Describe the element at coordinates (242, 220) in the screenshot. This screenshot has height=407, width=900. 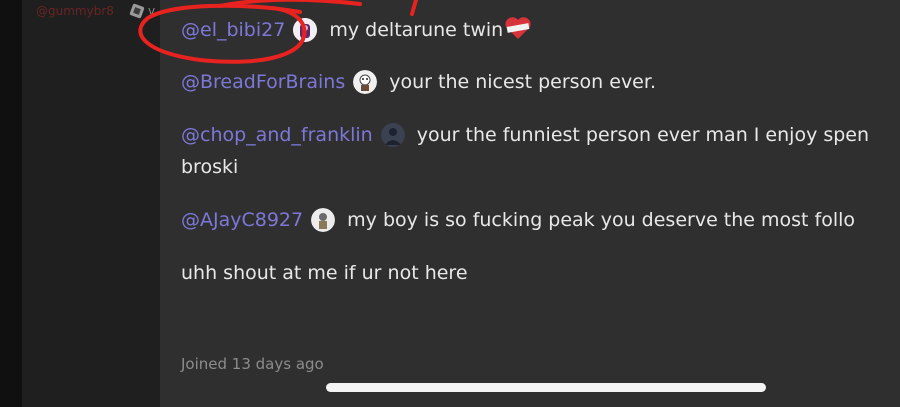
I see `mention-link: @AJayC8927` at that location.